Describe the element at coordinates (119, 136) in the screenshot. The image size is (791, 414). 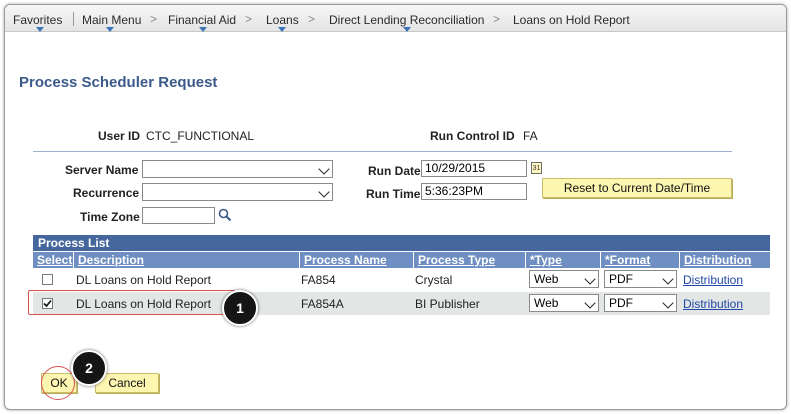
I see `user-id-label: User ID` at that location.